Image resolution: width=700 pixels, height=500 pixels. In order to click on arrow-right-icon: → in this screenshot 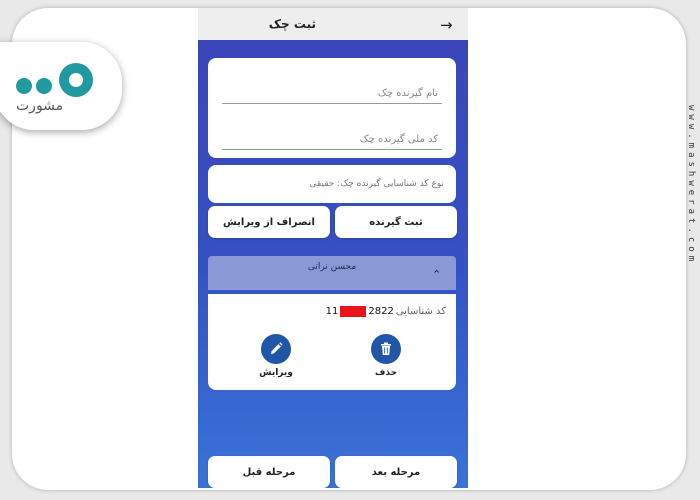, I will do `click(446, 25)`.